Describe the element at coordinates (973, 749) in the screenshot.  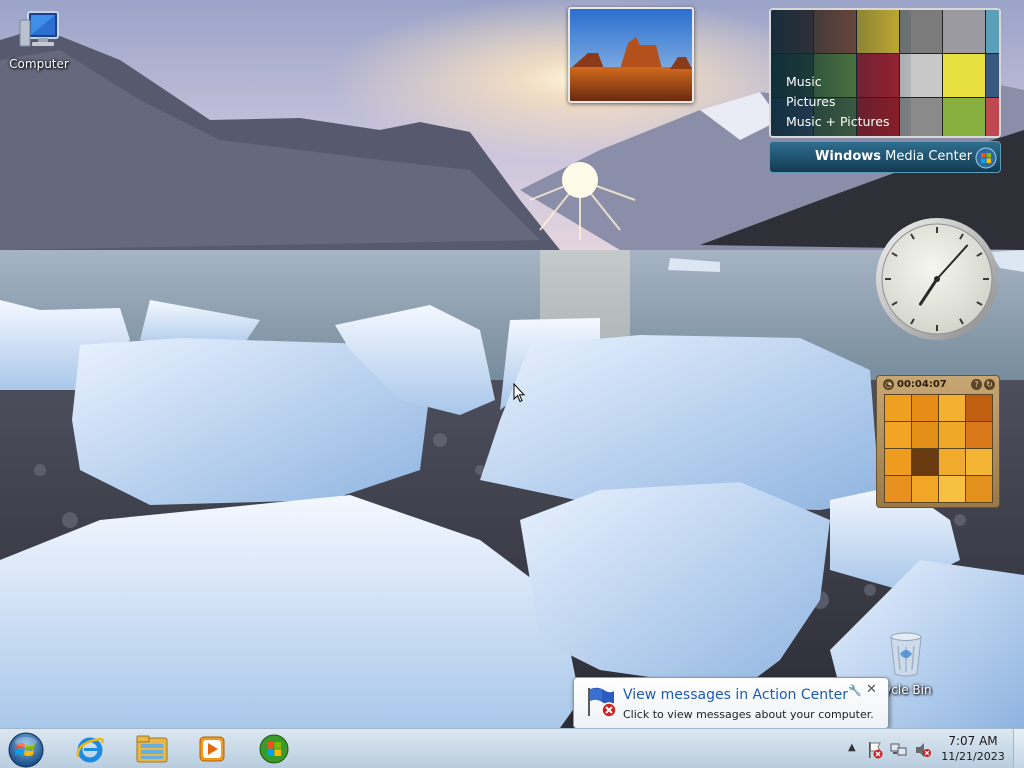
I see `taskbar-clock: 7:07 AM 11/21/2023` at that location.